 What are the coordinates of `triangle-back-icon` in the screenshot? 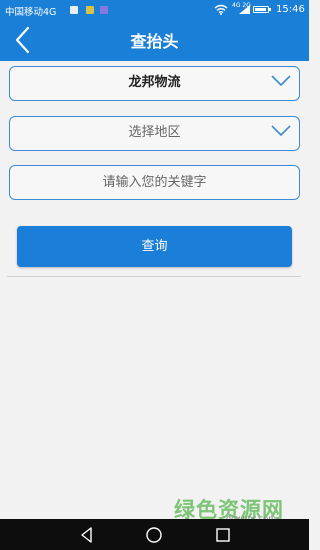 It's located at (86, 535).